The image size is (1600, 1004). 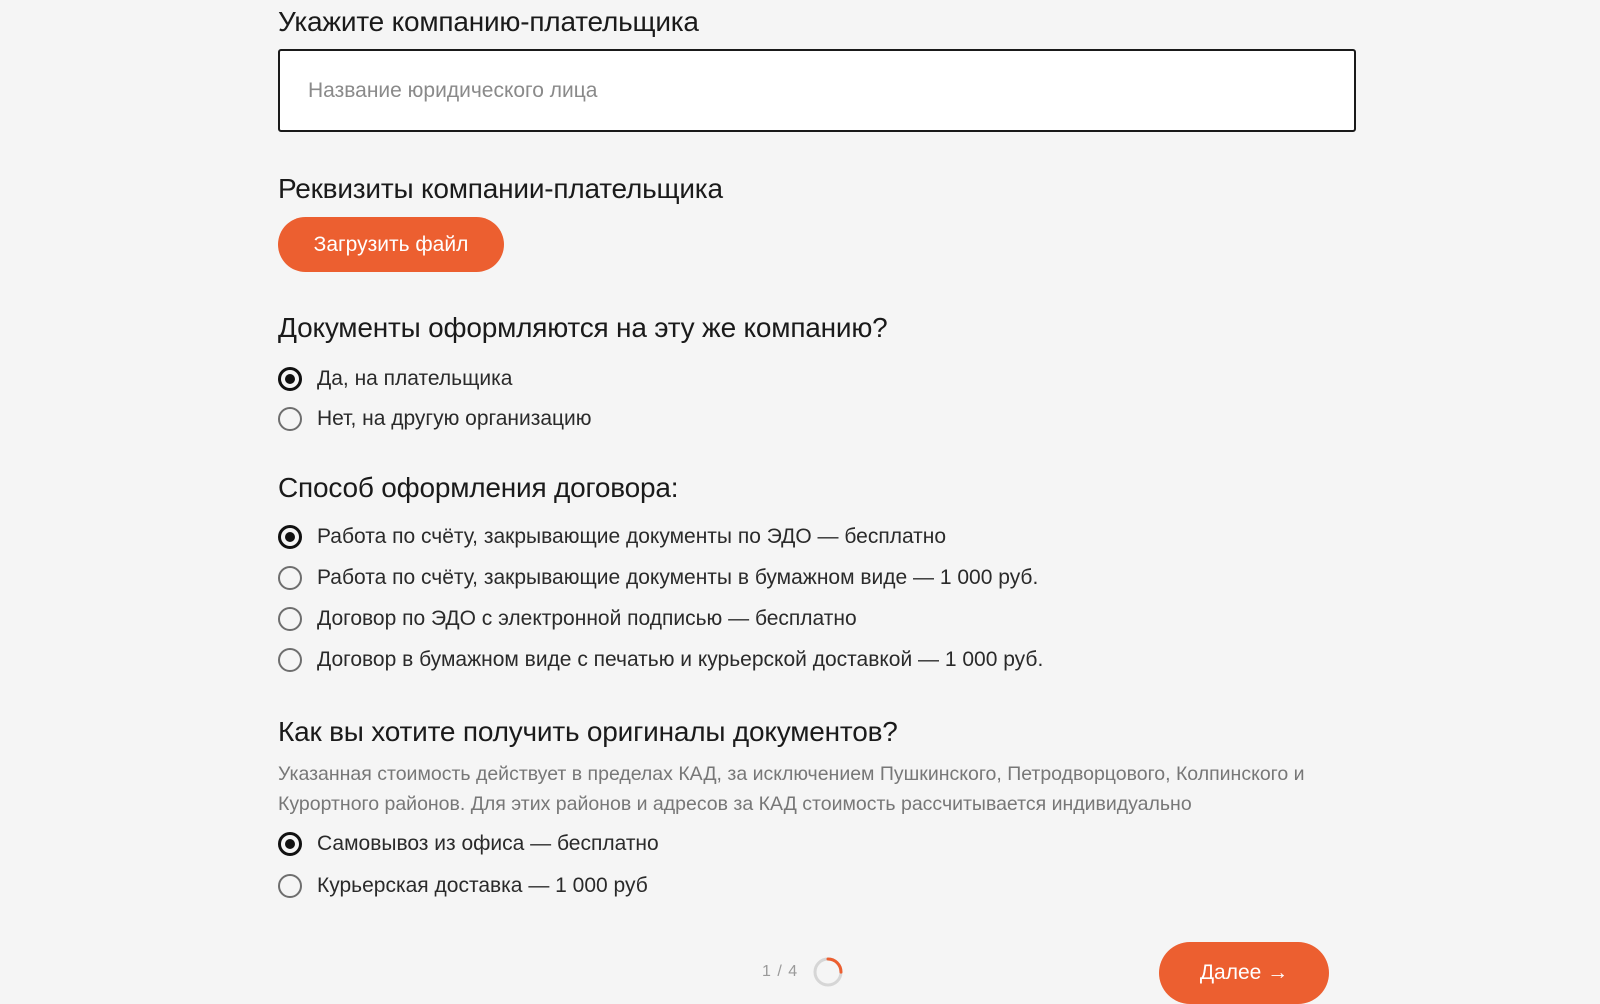 I want to click on radio-option-other-organization: Нет, на другую организацию, so click(x=435, y=419).